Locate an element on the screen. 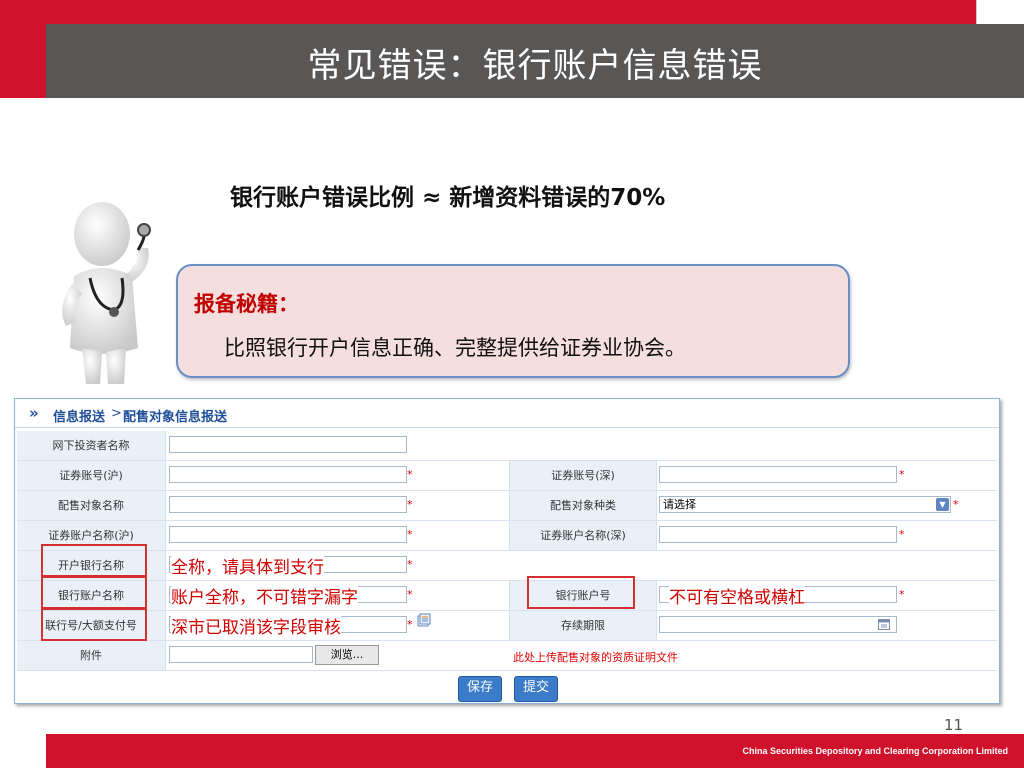 This screenshot has height=768, width=1024. bank-name-annotation: 全称，请具体到支行 is located at coordinates (247, 565).